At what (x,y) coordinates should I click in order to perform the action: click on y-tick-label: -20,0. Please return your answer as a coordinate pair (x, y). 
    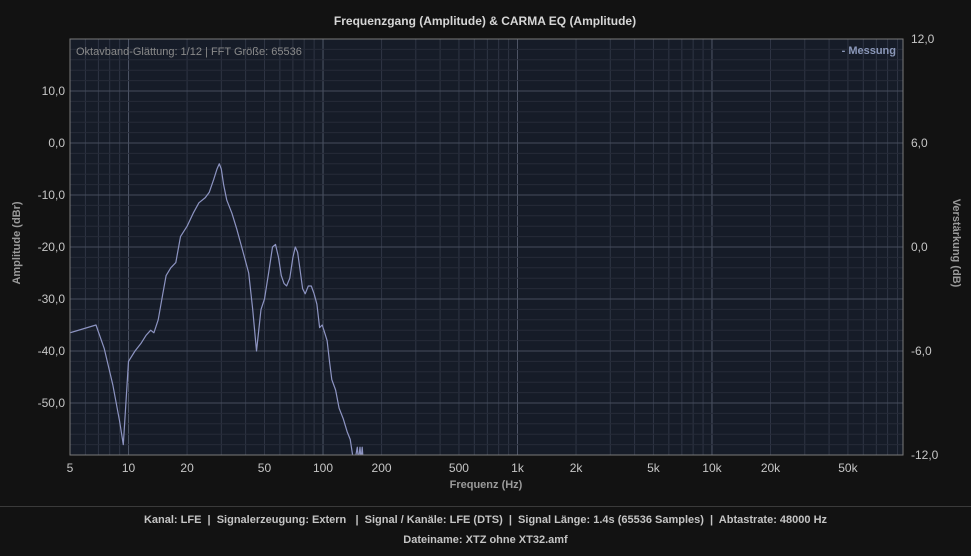
    Looking at the image, I should click on (52, 247).